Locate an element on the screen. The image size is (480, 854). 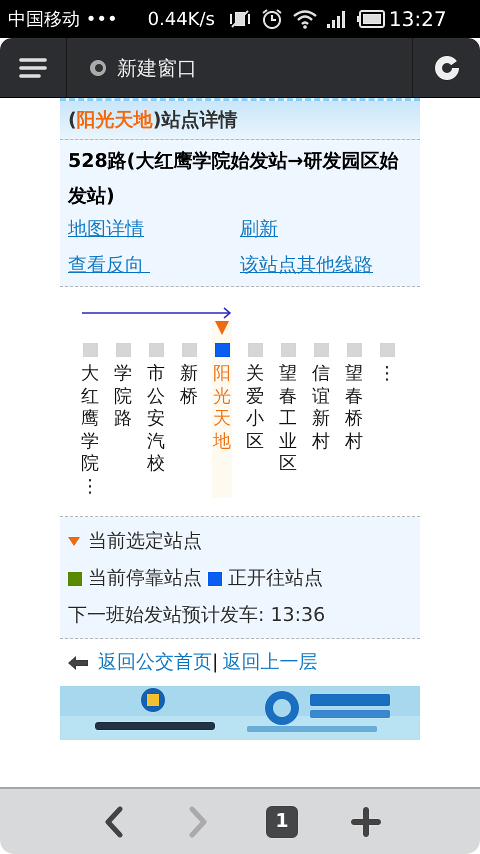
station-name: 信谊新村 is located at coordinates (321, 408).